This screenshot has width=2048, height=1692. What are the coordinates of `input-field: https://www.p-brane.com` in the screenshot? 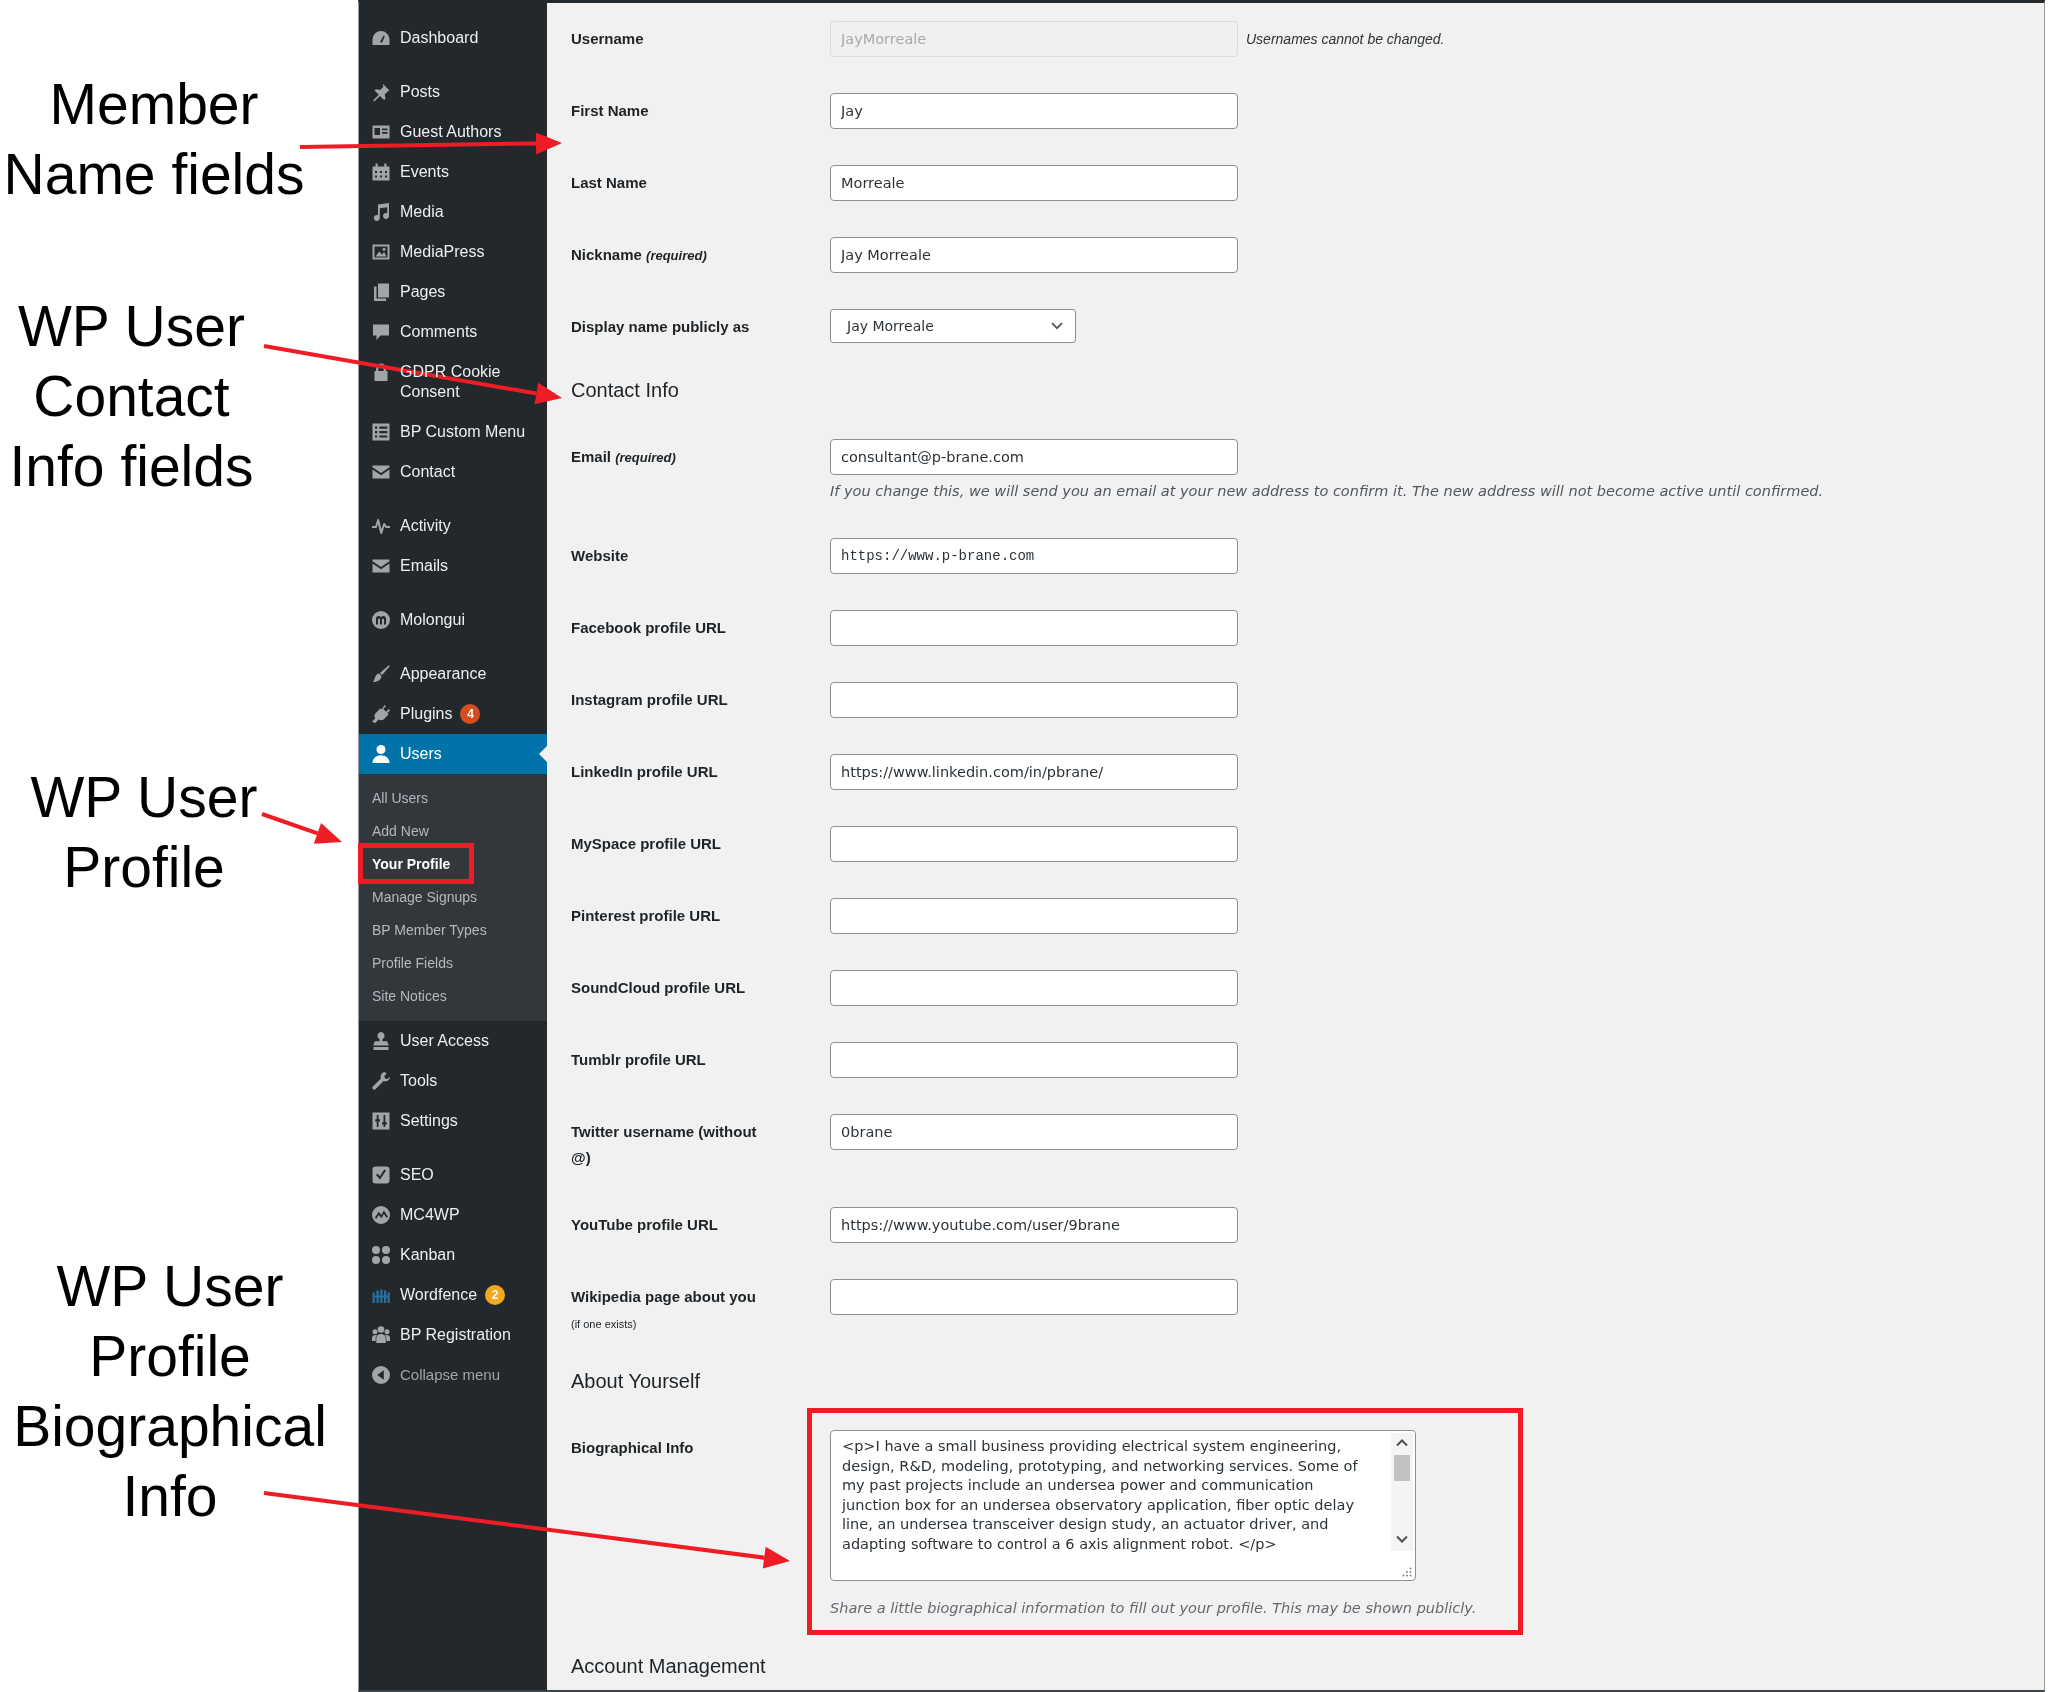 It's located at (1034, 556).